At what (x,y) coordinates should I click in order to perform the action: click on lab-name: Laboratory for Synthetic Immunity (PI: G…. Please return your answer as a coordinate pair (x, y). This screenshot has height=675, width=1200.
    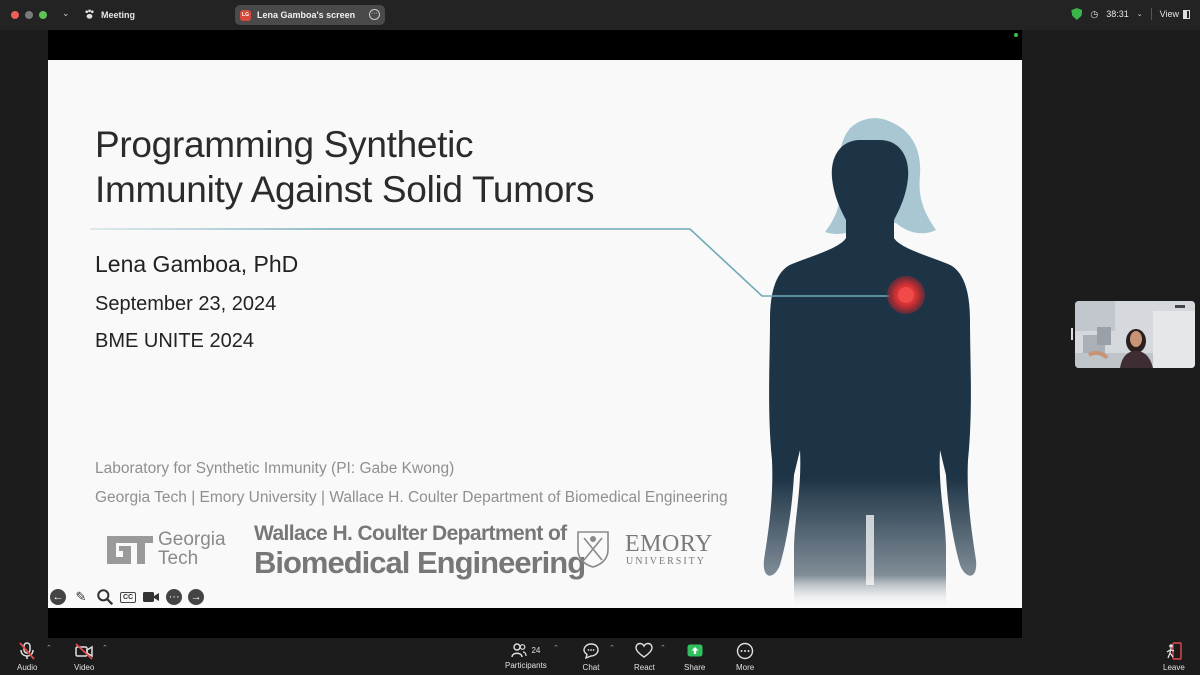
    Looking at the image, I should click on (275, 468).